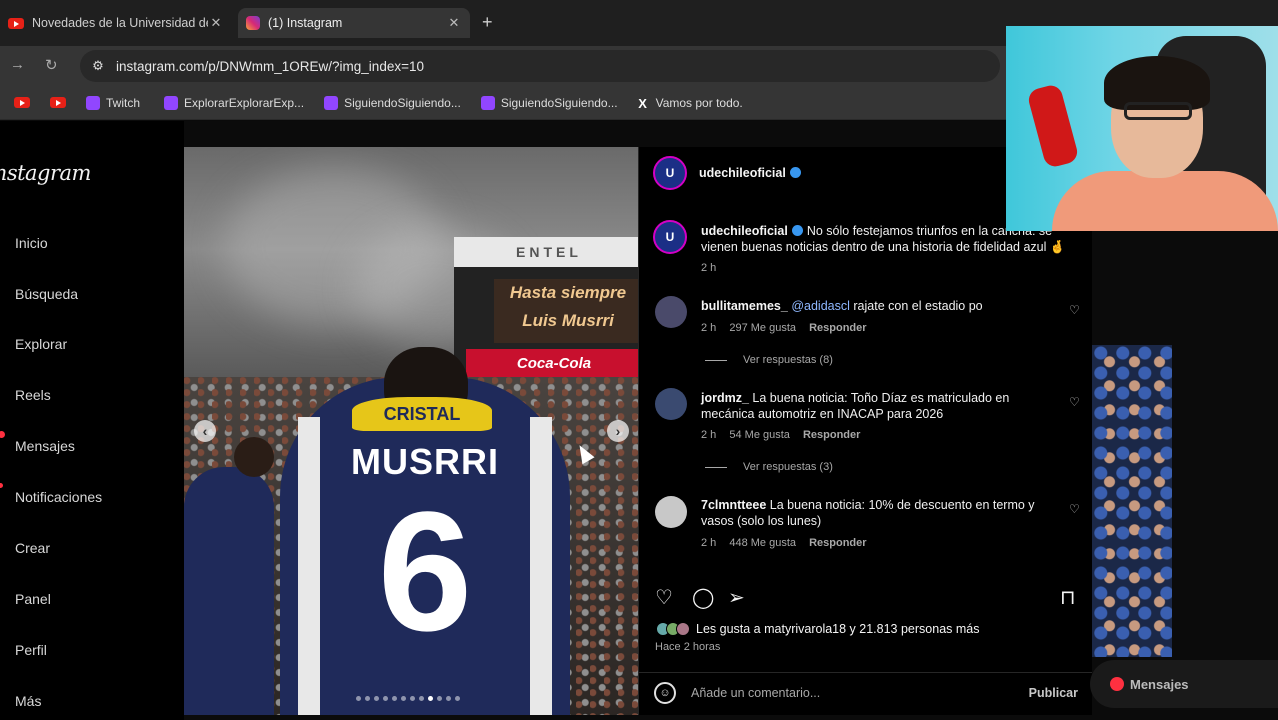  Describe the element at coordinates (205, 431) in the screenshot. I see `carousel-prev-button: ‹` at that location.